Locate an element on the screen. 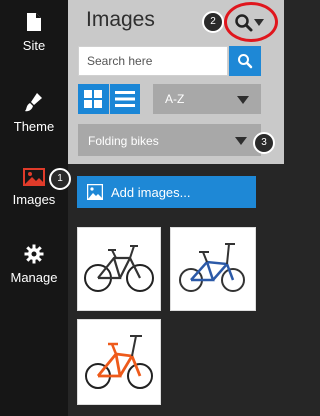 Image resolution: width=320 pixels, height=416 pixels. grid-view-button is located at coordinates (93, 99).